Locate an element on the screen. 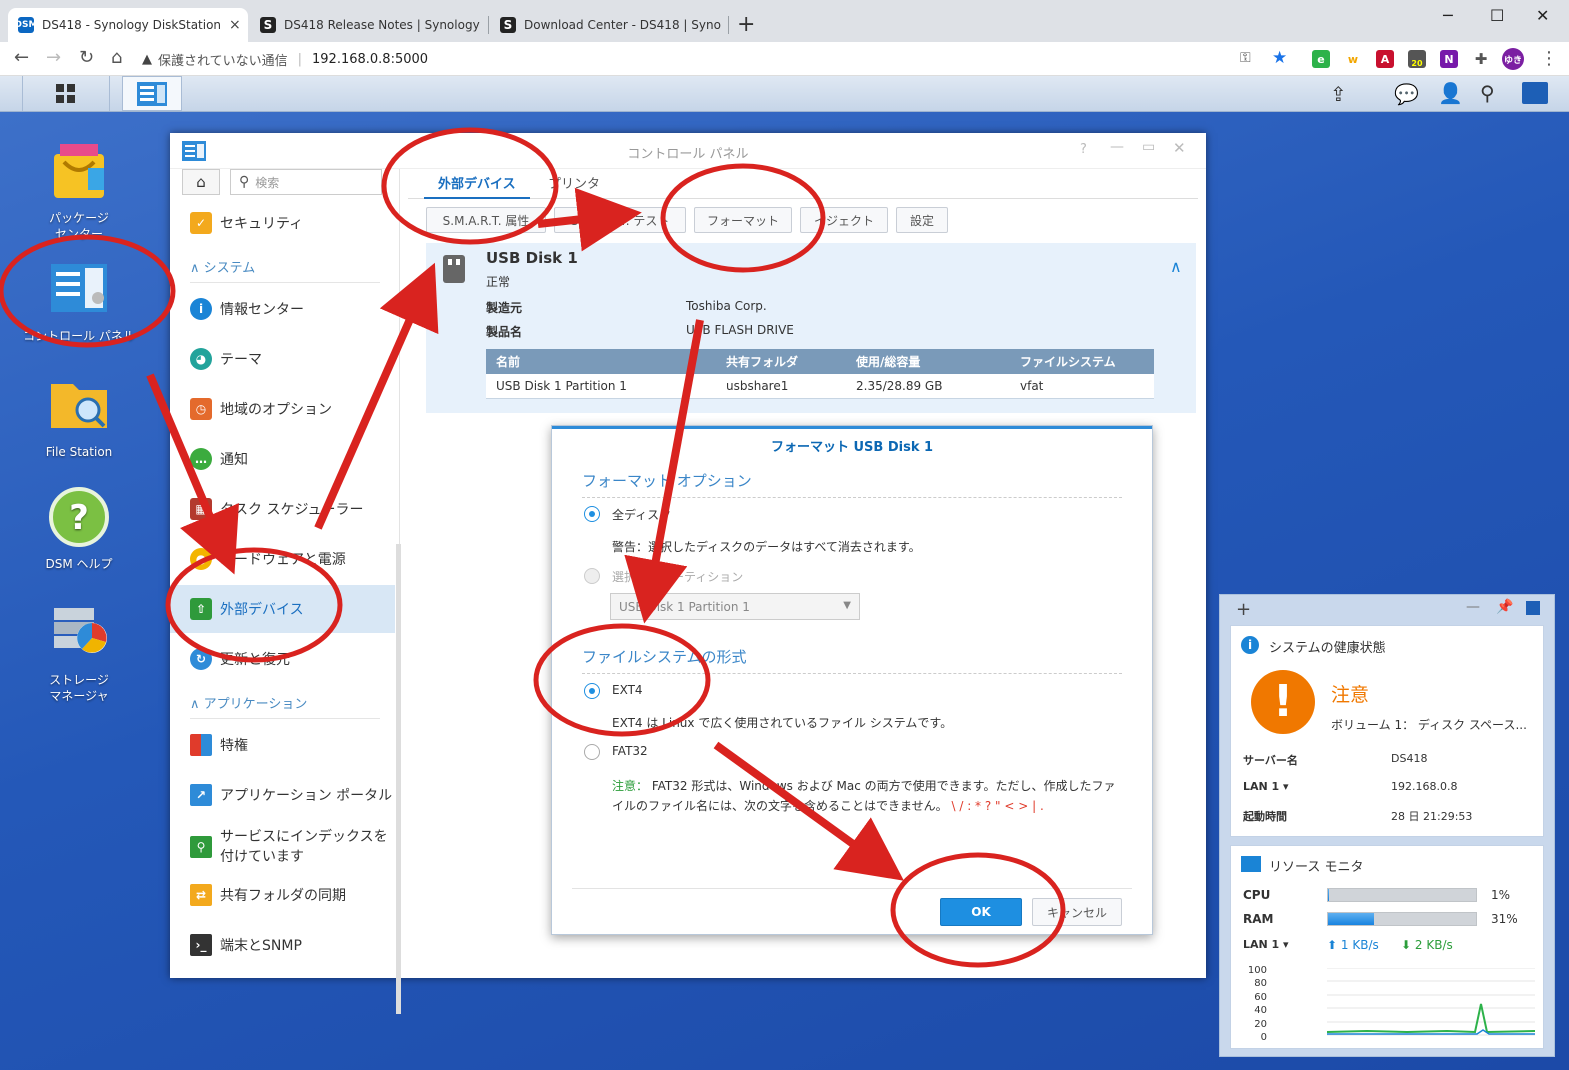 This screenshot has width=1569, height=1070. fat32-radio is located at coordinates (592, 752).